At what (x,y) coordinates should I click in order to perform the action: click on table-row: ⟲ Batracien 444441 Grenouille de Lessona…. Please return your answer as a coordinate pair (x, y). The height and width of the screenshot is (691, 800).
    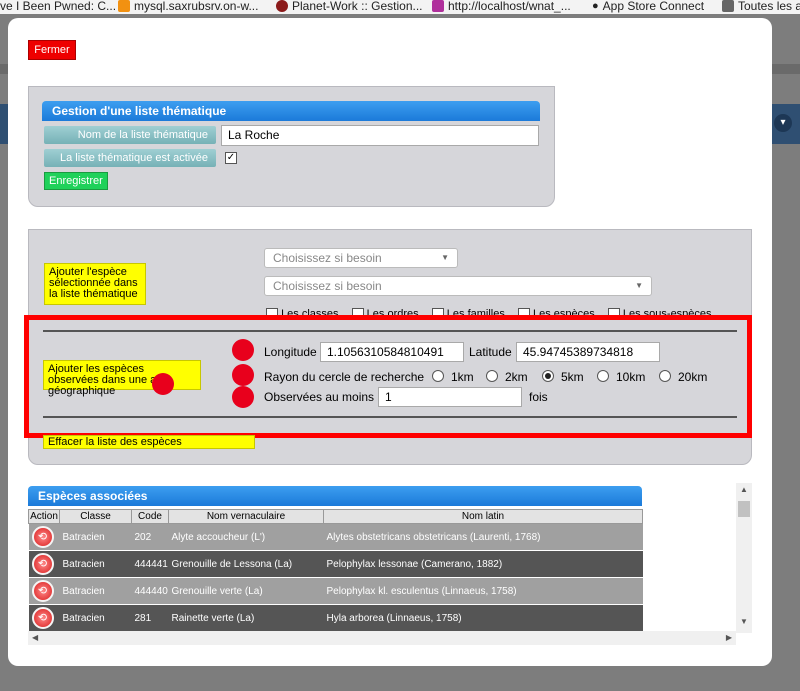
    Looking at the image, I should click on (335, 564).